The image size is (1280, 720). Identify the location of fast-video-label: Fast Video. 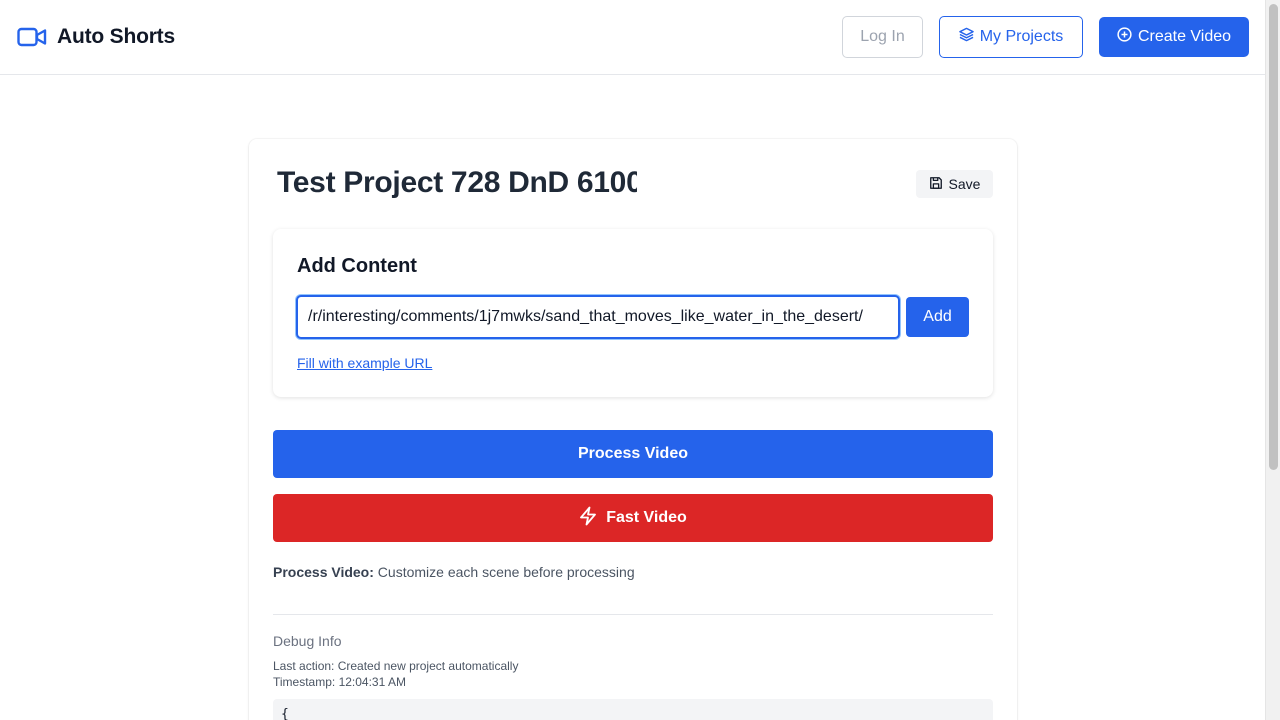
(646, 517).